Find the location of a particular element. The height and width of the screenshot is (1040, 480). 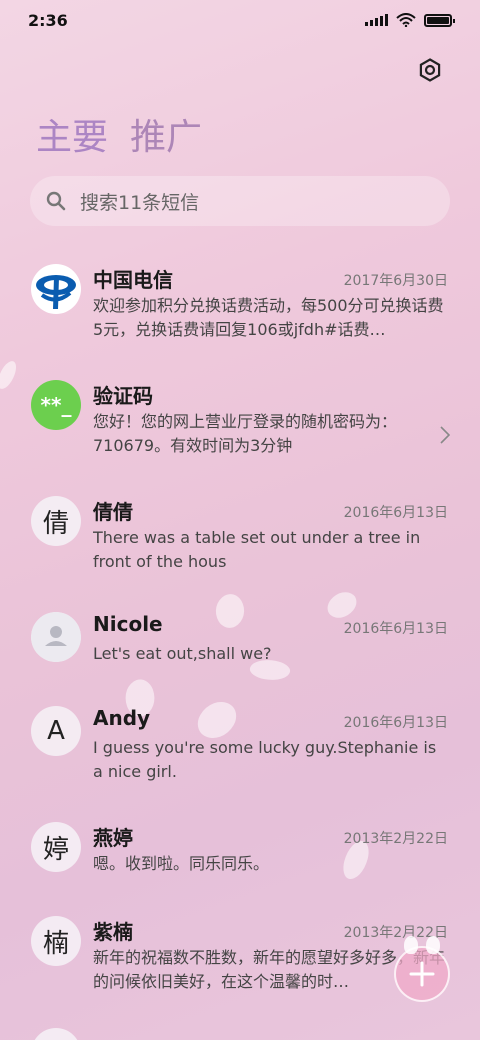

tab-primary: 主要 is located at coordinates (72, 134).